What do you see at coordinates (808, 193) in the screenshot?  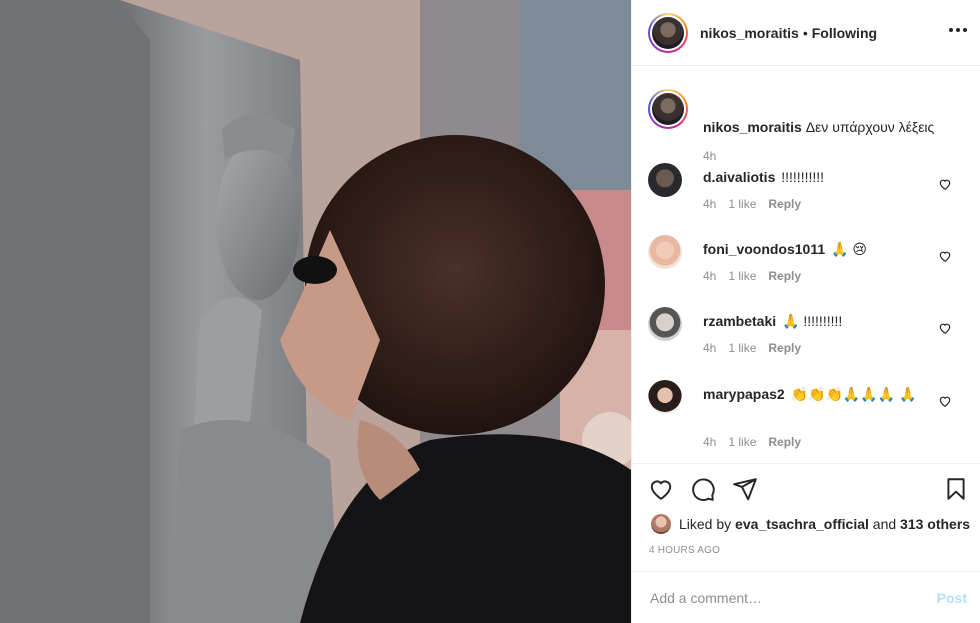 I see `comment-item: d.aivaliotis !!!!!!!!!!! 4h 1 like Reply` at bounding box center [808, 193].